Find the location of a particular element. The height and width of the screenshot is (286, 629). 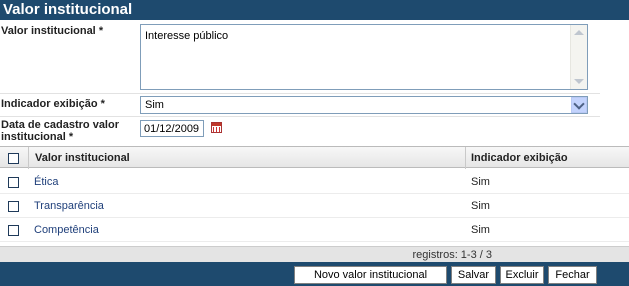

table-row: Ética Sim is located at coordinates (314, 182).